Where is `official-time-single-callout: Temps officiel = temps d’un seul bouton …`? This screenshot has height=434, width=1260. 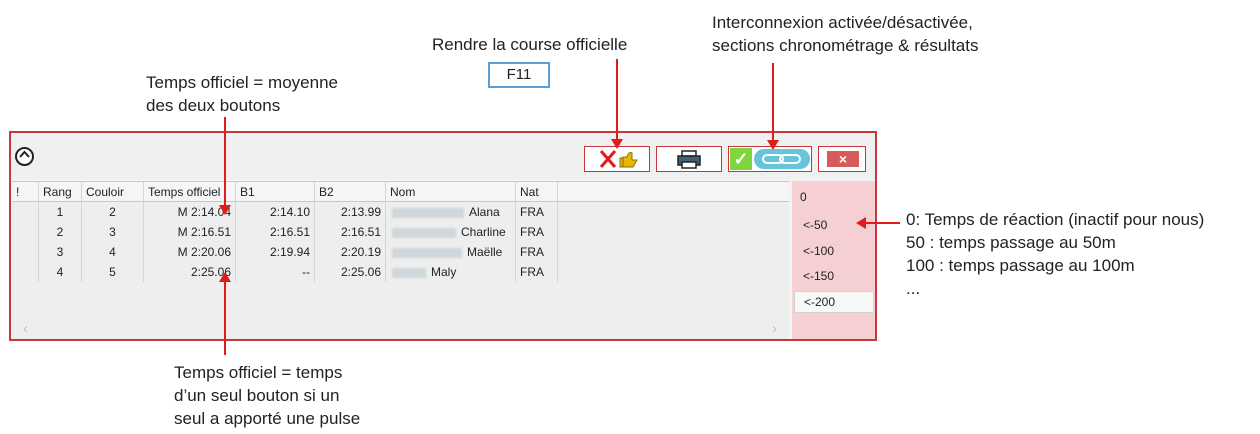
official-time-single-callout: Temps officiel = temps d’un seul bouton … is located at coordinates (267, 395).